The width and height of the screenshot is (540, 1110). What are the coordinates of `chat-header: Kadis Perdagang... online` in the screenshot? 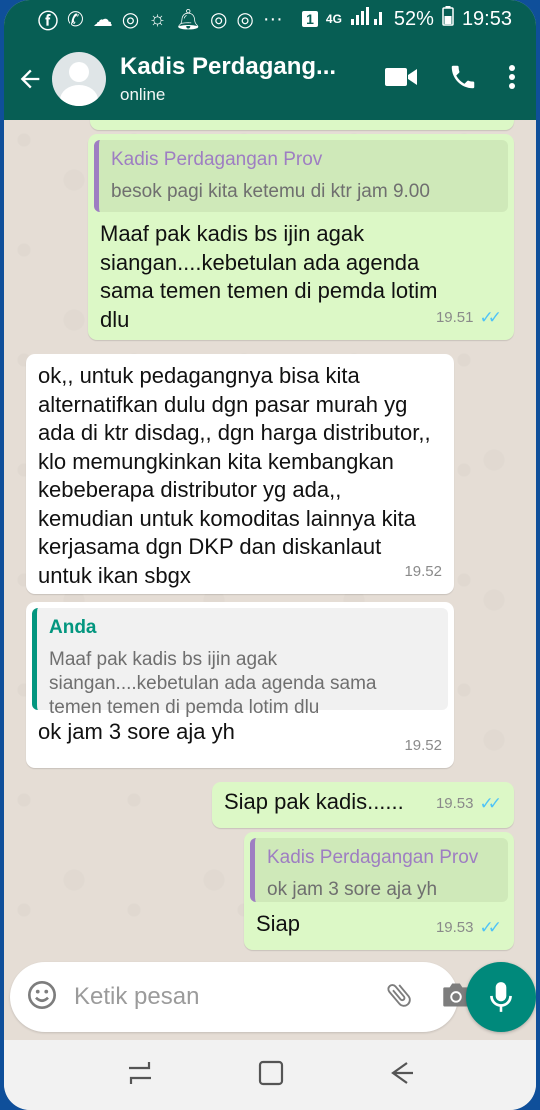 It's located at (270, 79).